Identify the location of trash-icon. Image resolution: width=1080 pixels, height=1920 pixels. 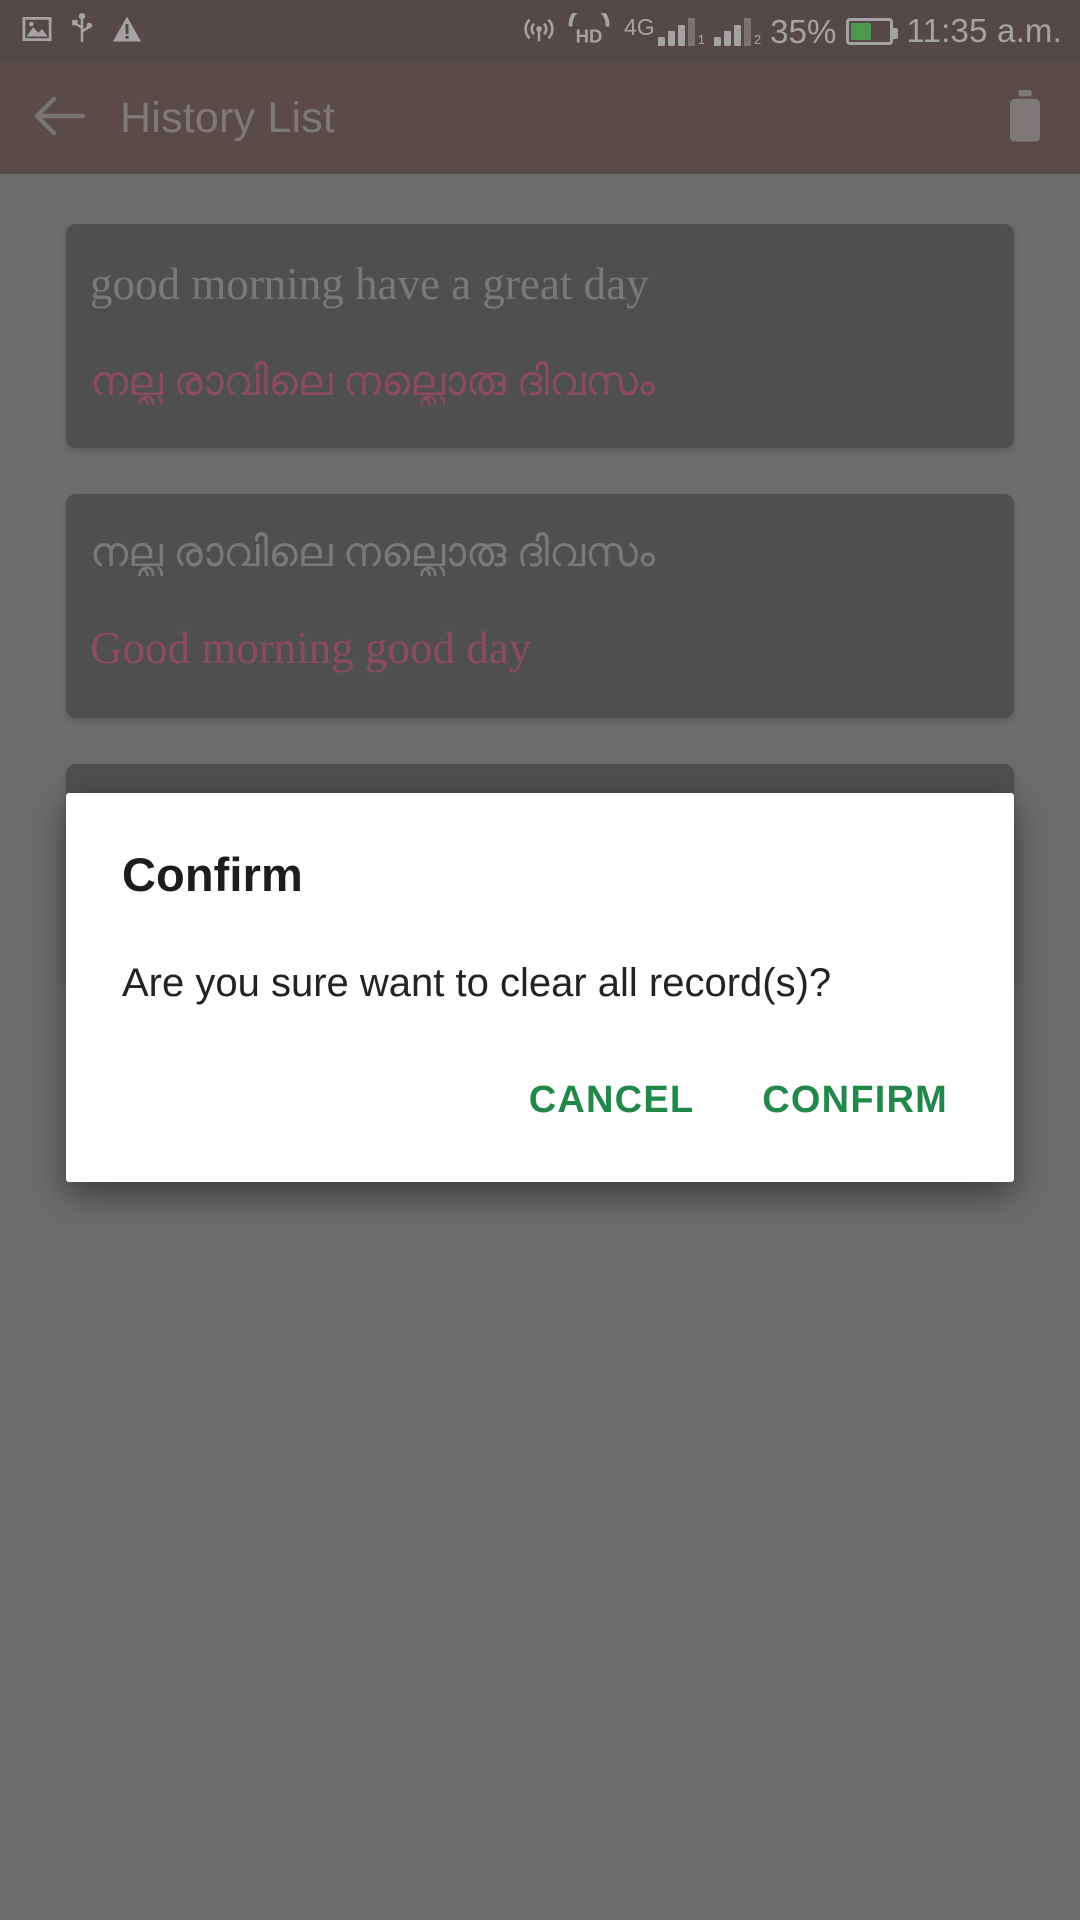
(1025, 118).